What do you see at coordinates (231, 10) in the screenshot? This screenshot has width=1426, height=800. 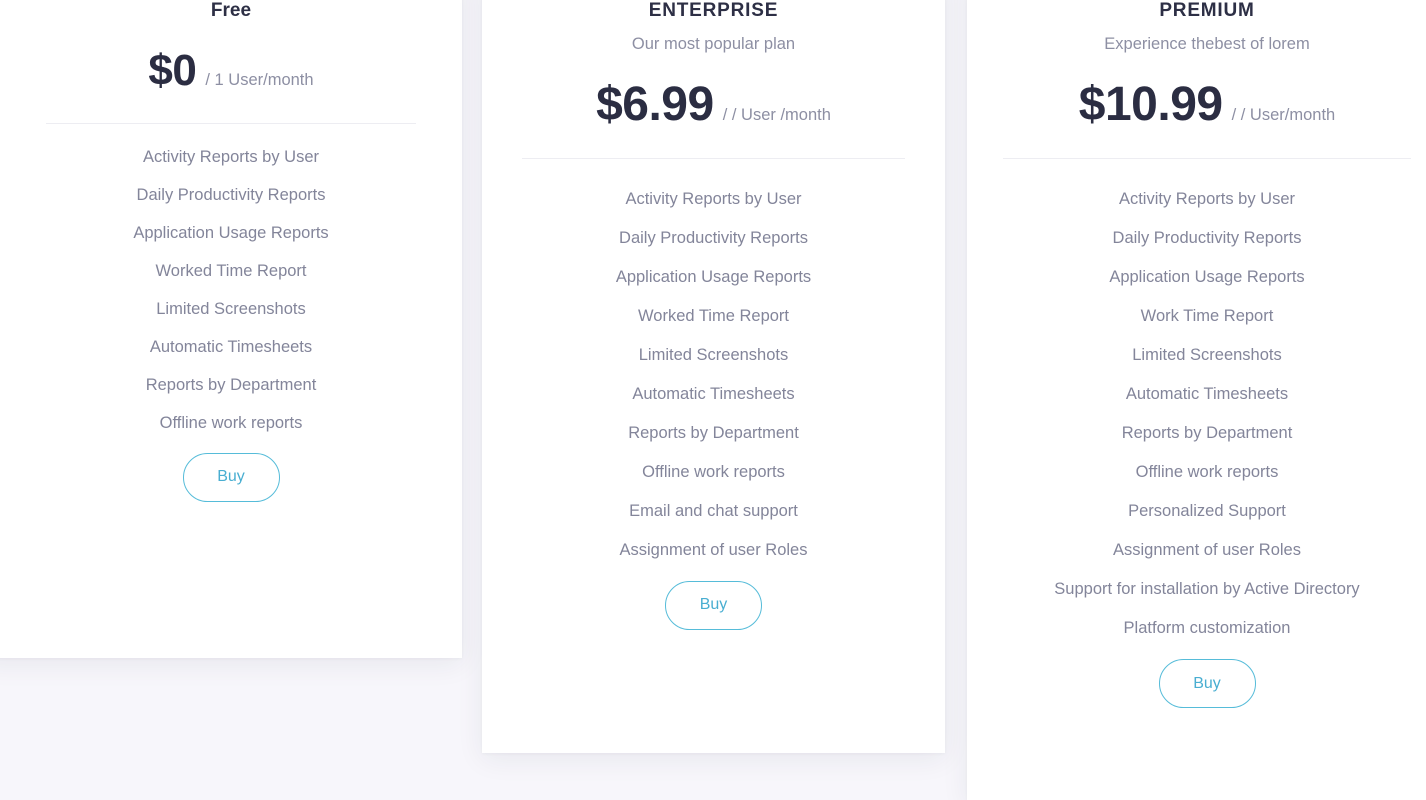 I see `plan-name-free: Free` at bounding box center [231, 10].